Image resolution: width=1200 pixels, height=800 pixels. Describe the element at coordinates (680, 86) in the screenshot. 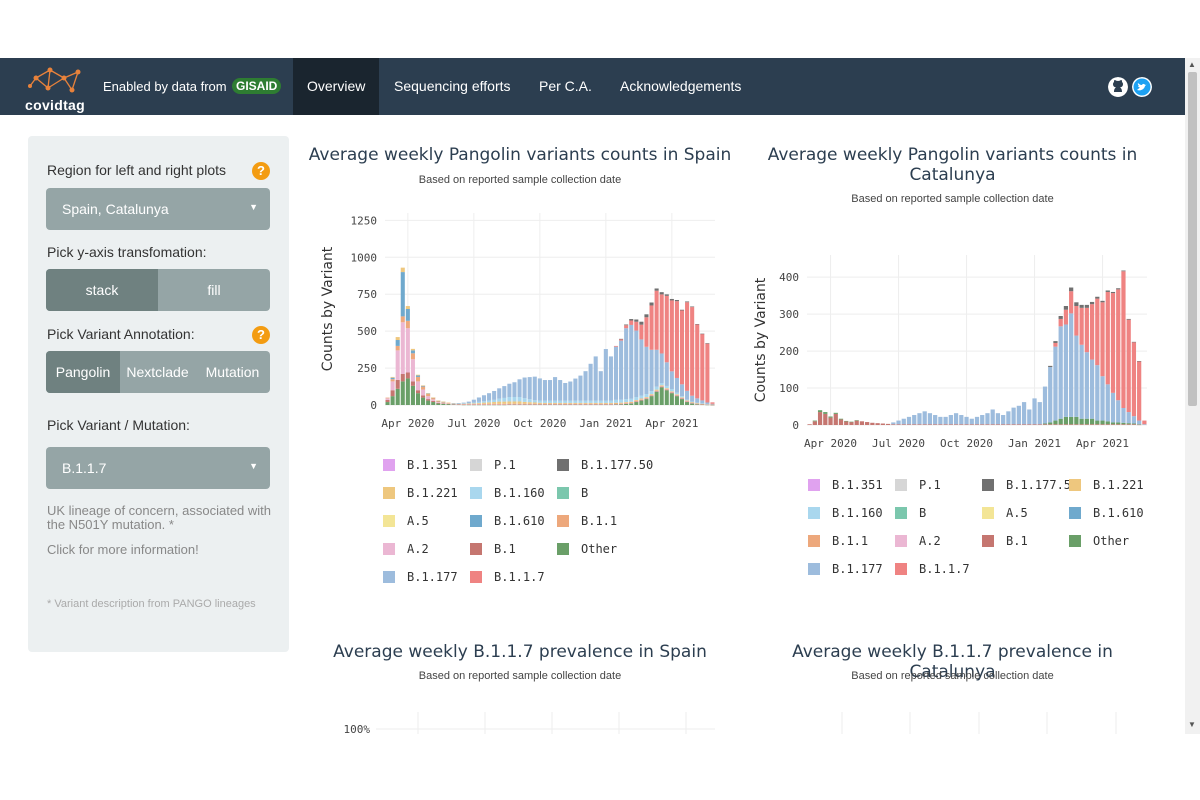

I see `tab-acknowledgements: Acknowledgements` at that location.